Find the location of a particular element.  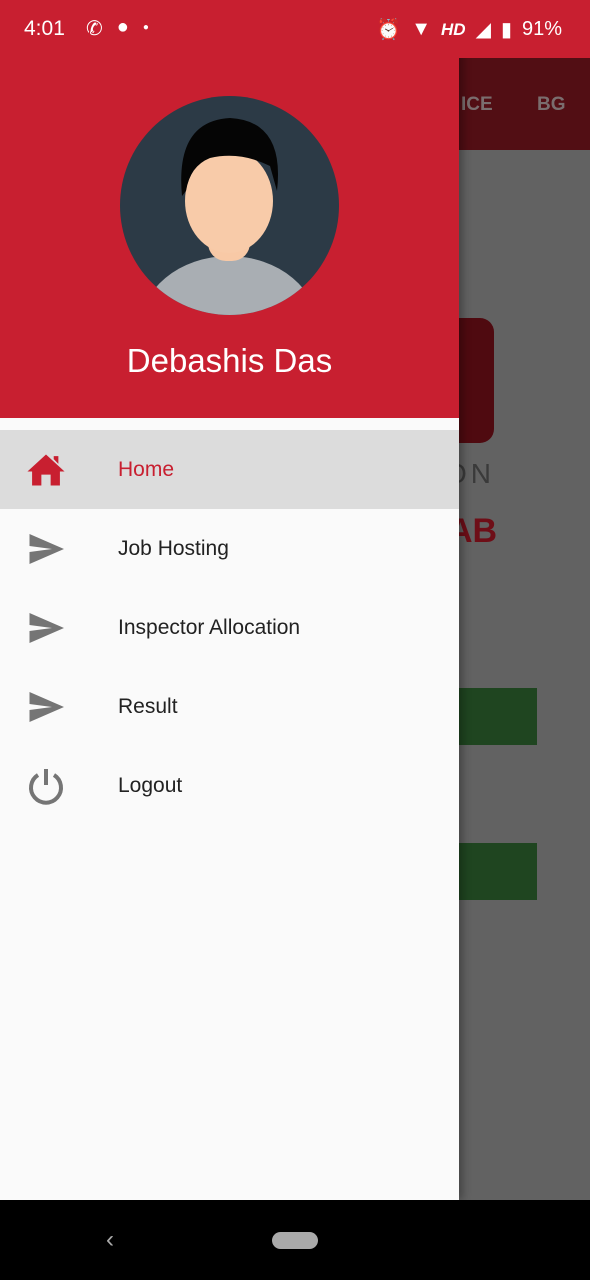

menu-item-logout: Logout is located at coordinates (229, 785).